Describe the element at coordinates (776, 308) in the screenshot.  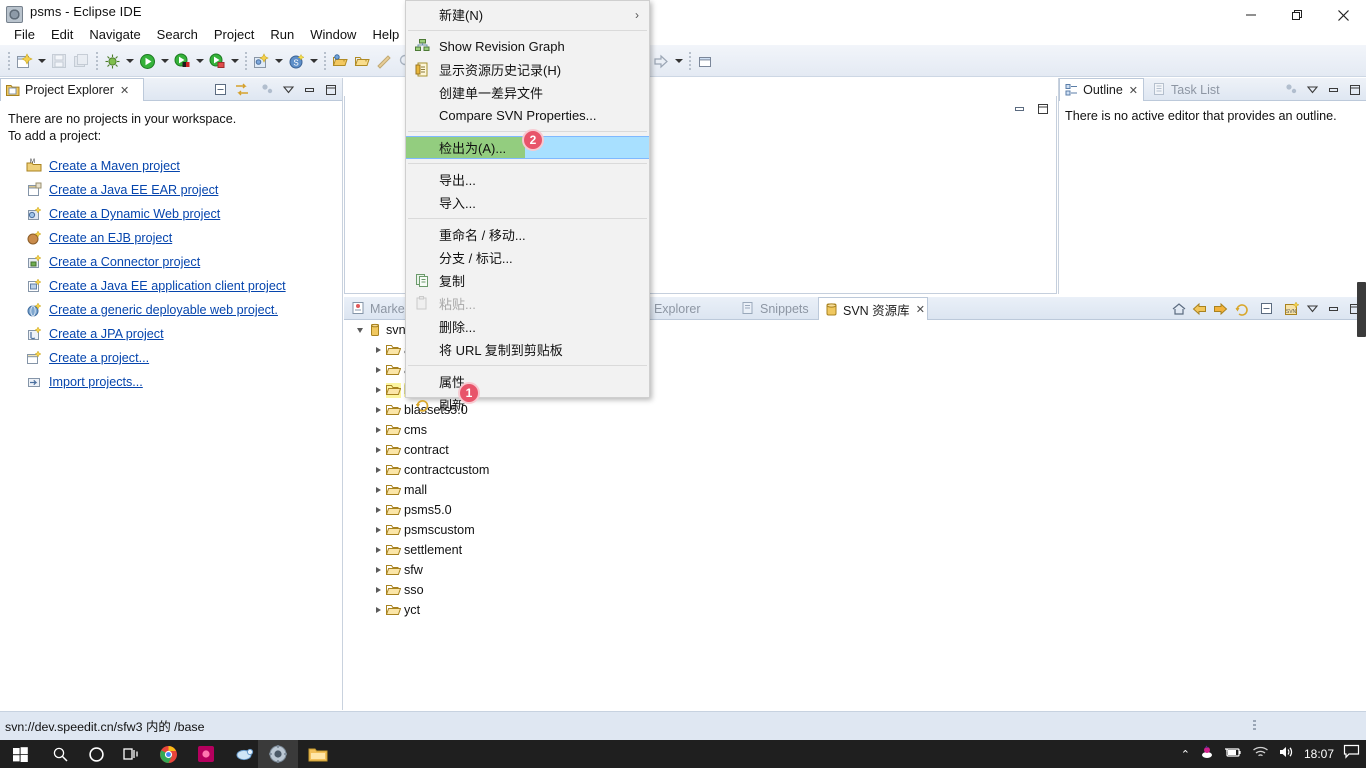
I see `tab-snippets: Snippets` at that location.